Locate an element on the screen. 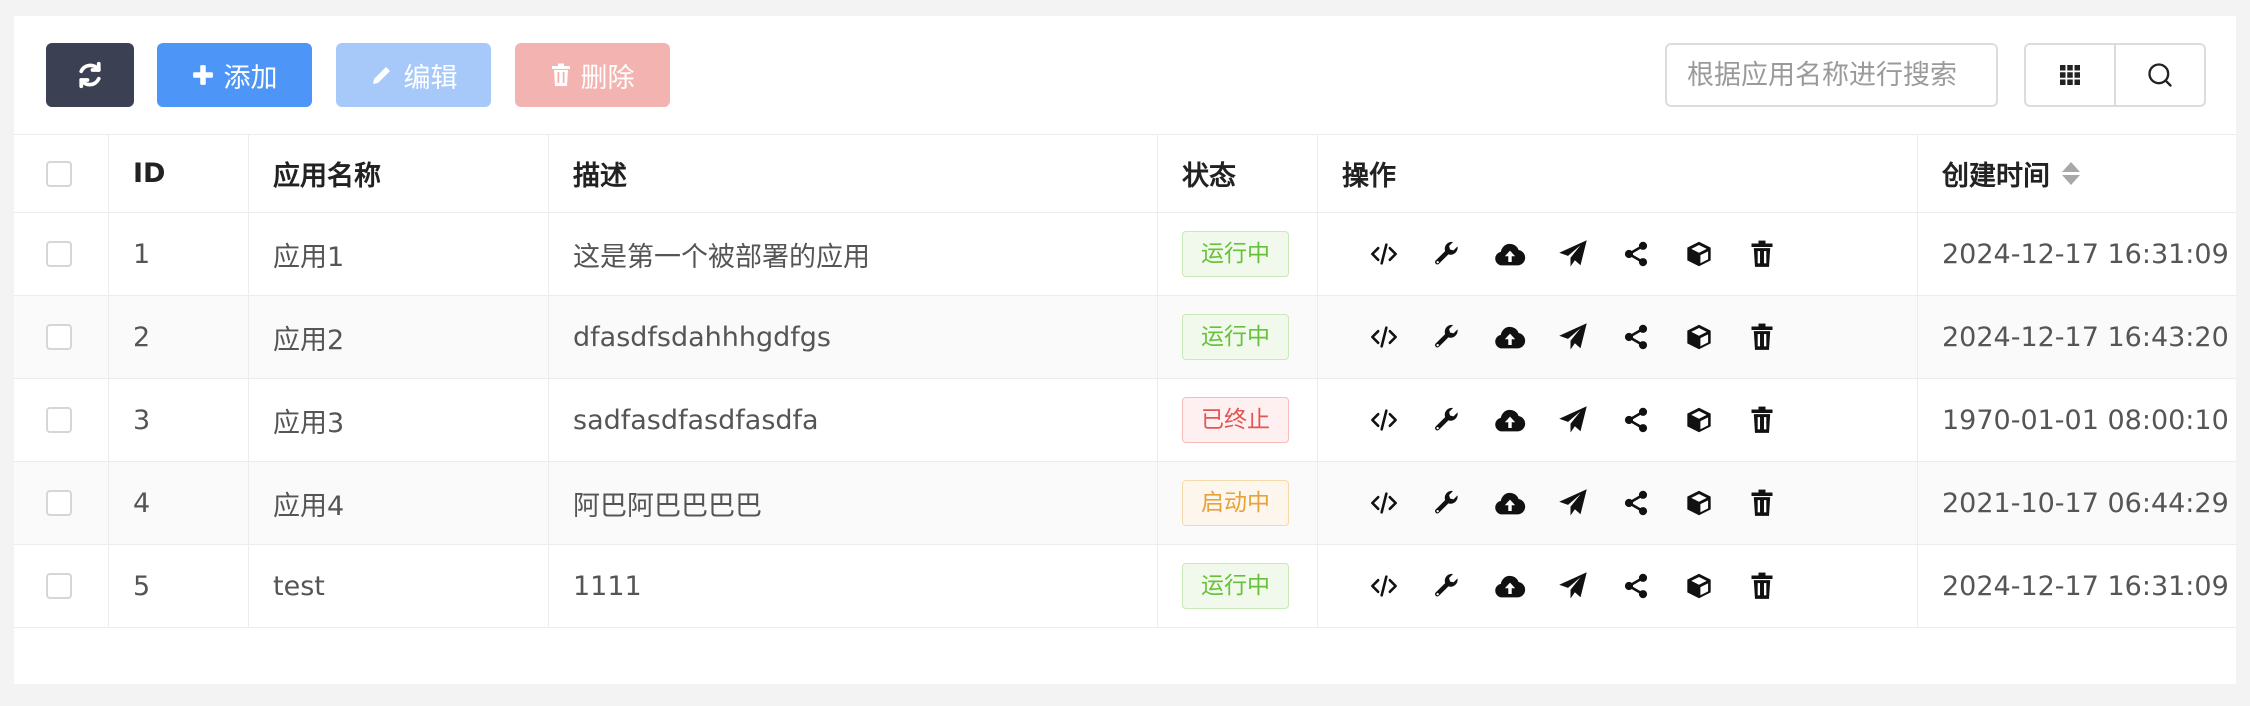  select-all-checkbox is located at coordinates (59, 173).